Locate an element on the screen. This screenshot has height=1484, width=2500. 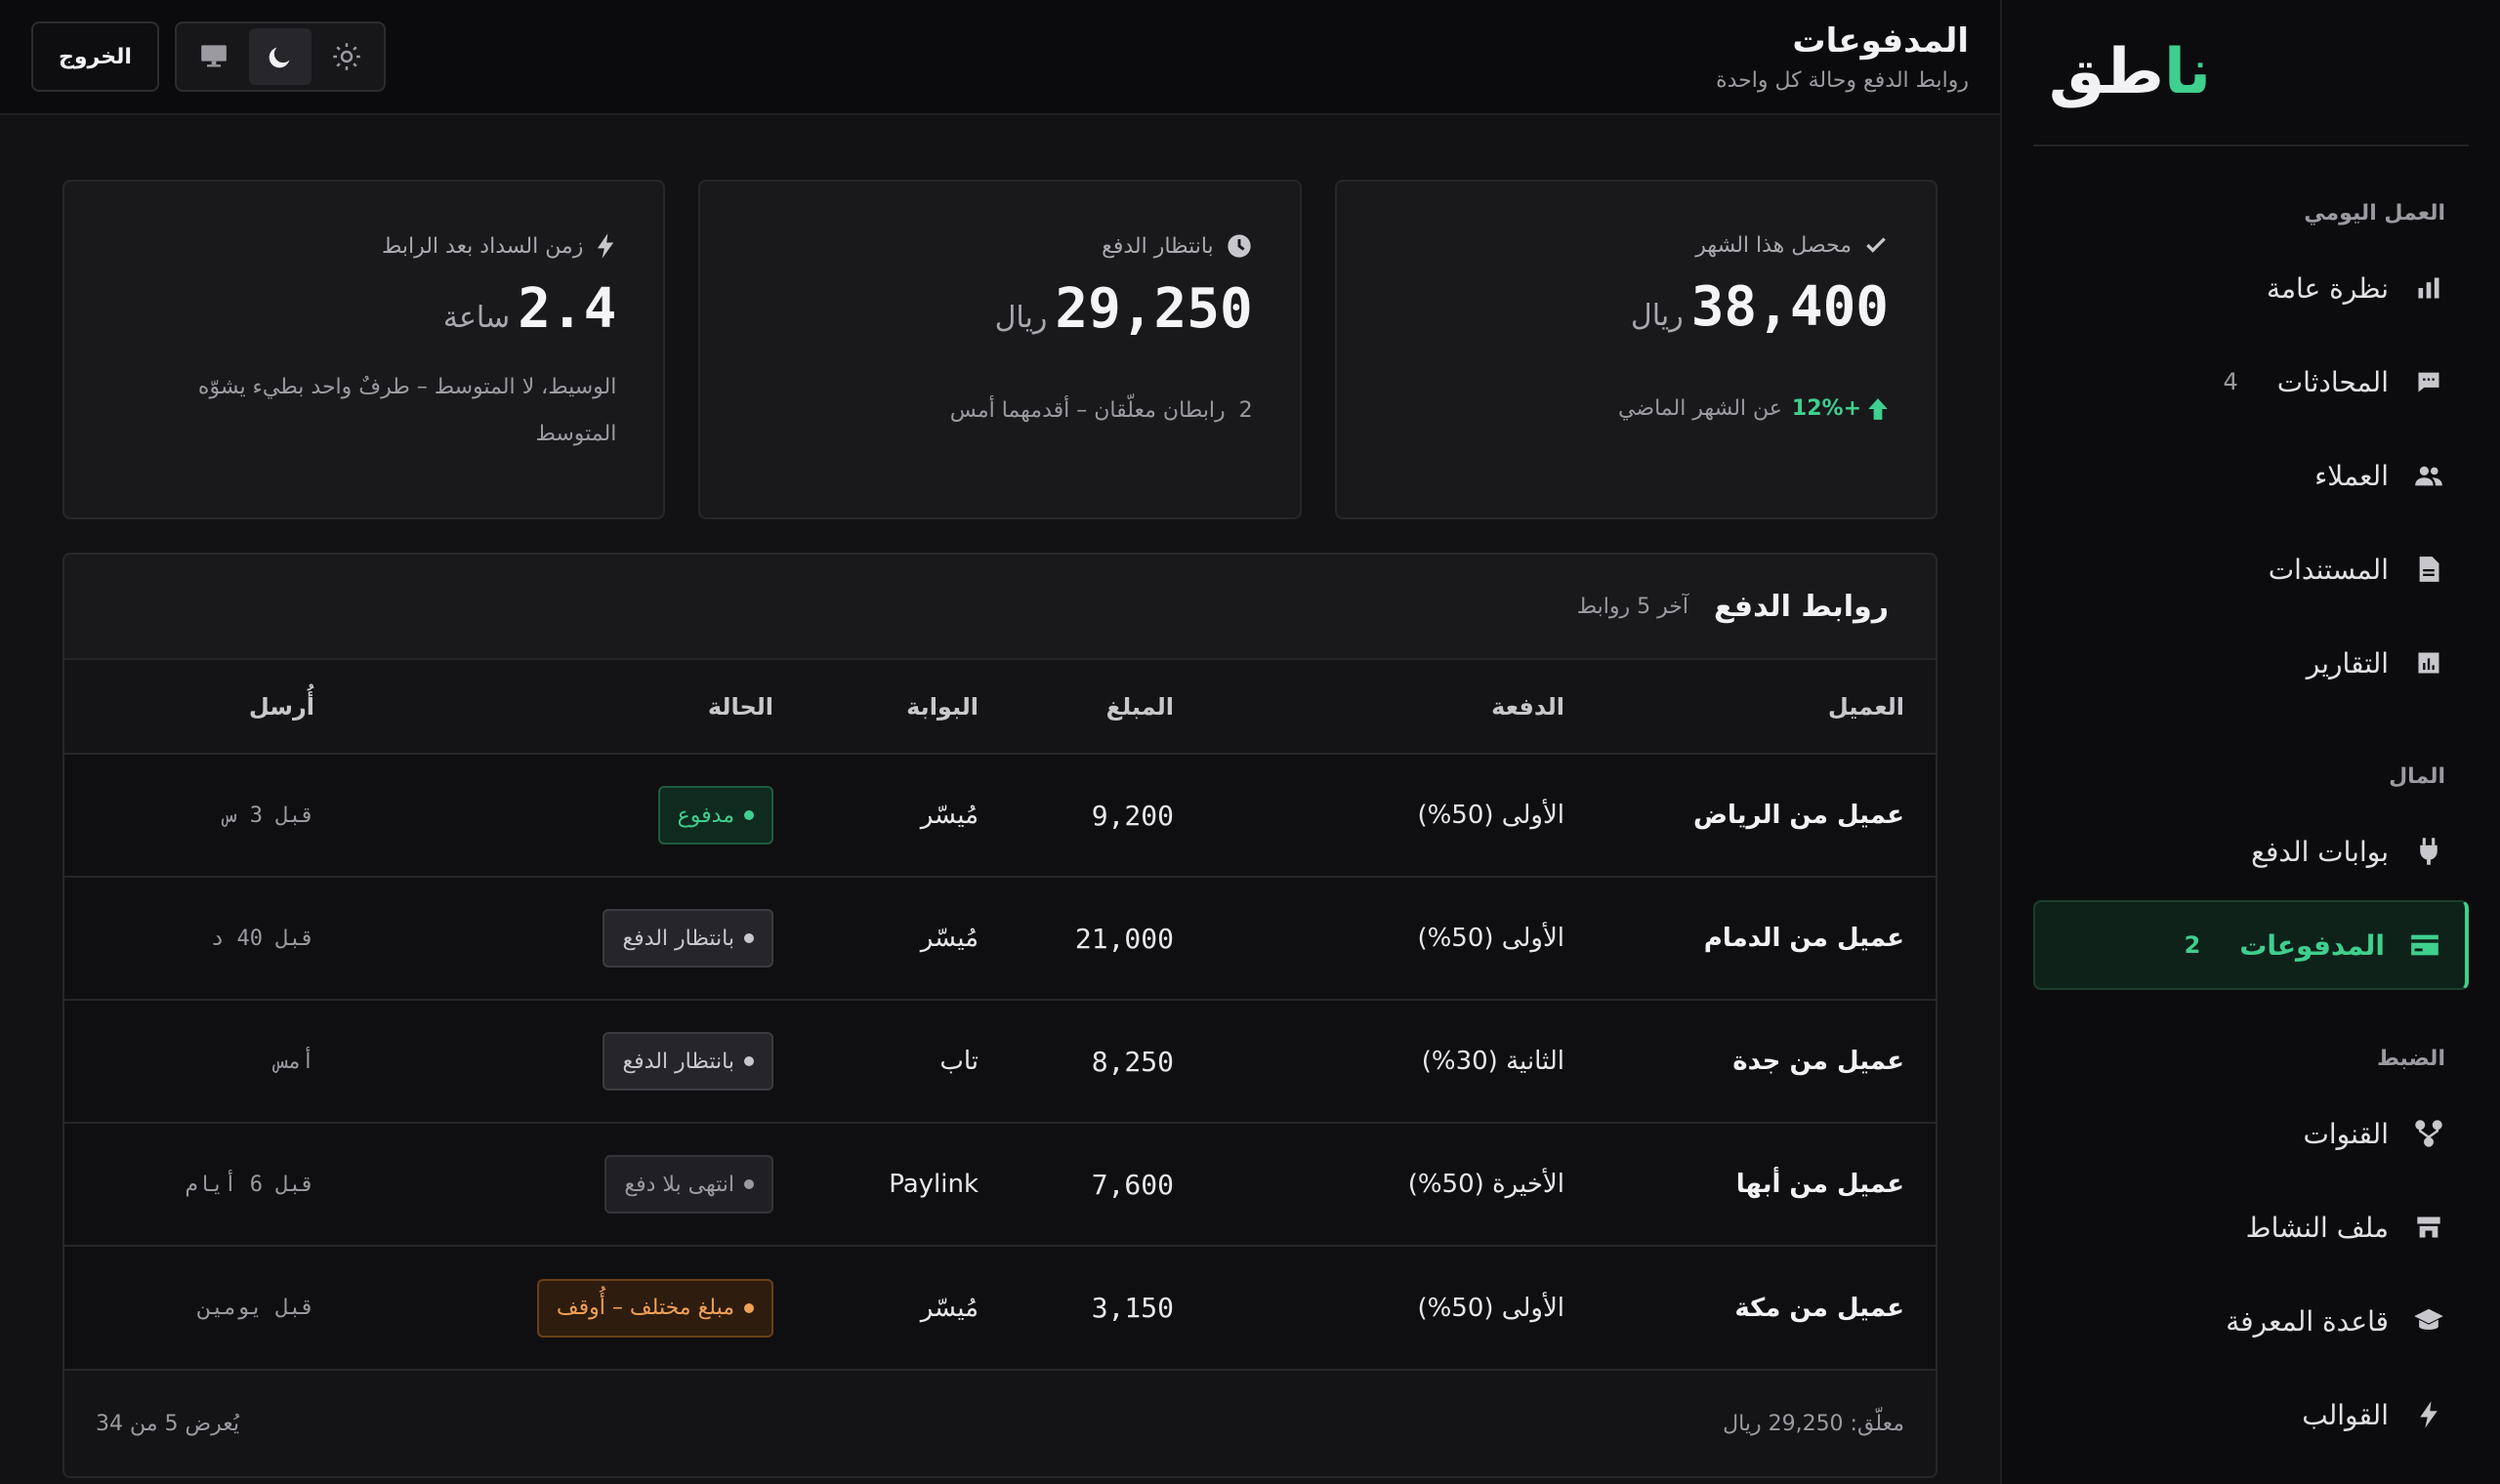
pagination-info: يُعرض 5 من 34 is located at coordinates (167, 1424).